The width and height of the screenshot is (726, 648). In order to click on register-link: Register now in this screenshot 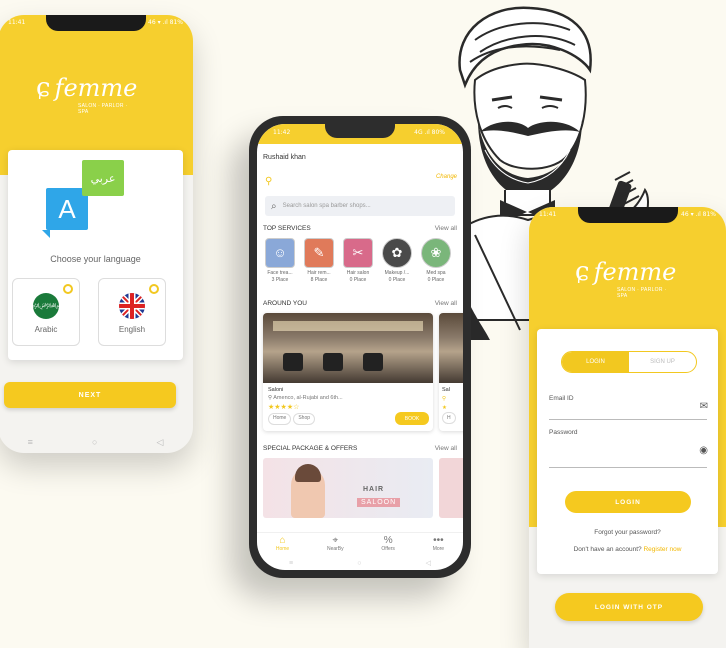, I will do `click(662, 549)`.